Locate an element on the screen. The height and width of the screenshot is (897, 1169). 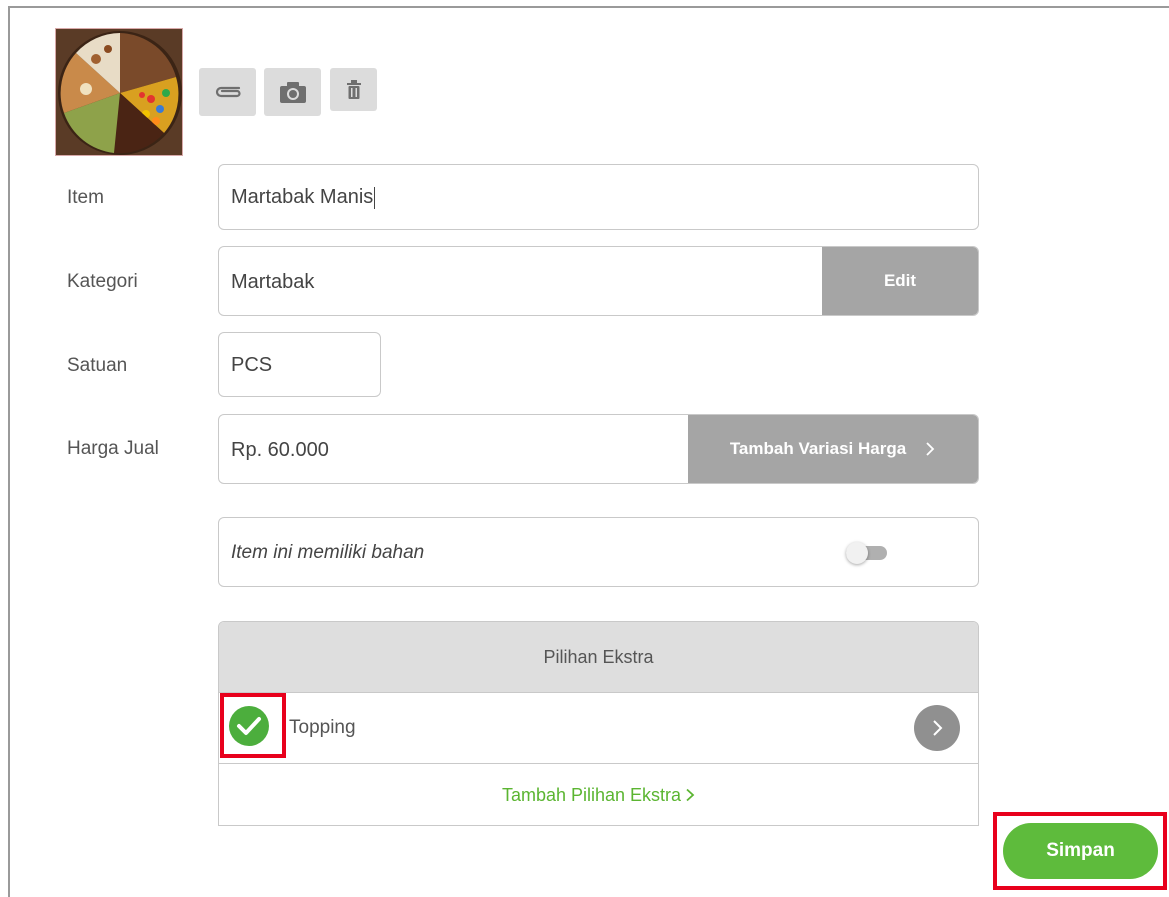
checkbox-highlight-box is located at coordinates (253, 725).